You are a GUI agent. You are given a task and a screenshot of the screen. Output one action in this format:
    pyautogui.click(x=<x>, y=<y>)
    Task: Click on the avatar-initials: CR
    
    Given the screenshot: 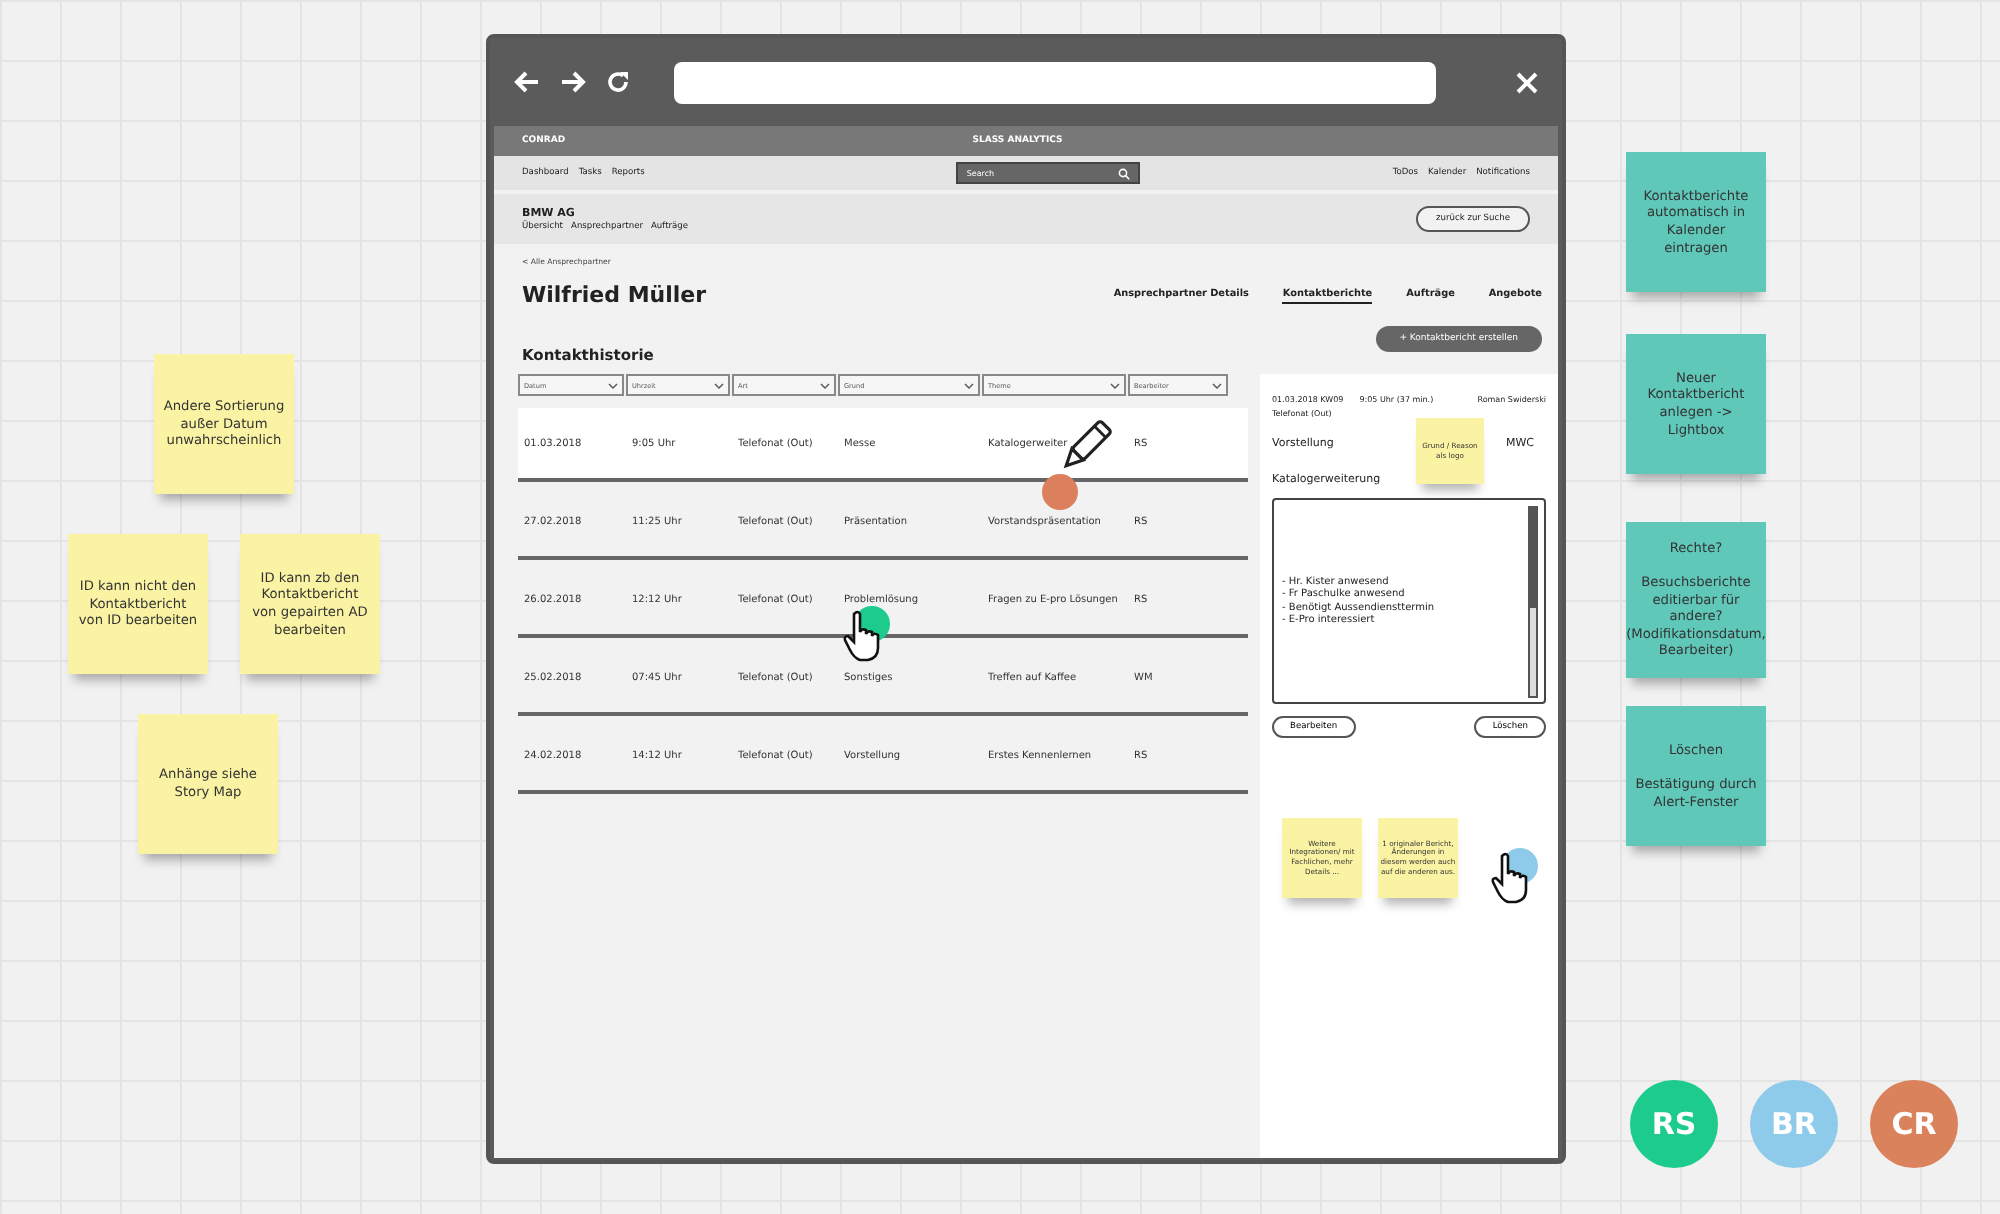 What is the action you would take?
    pyautogui.click(x=1914, y=1124)
    